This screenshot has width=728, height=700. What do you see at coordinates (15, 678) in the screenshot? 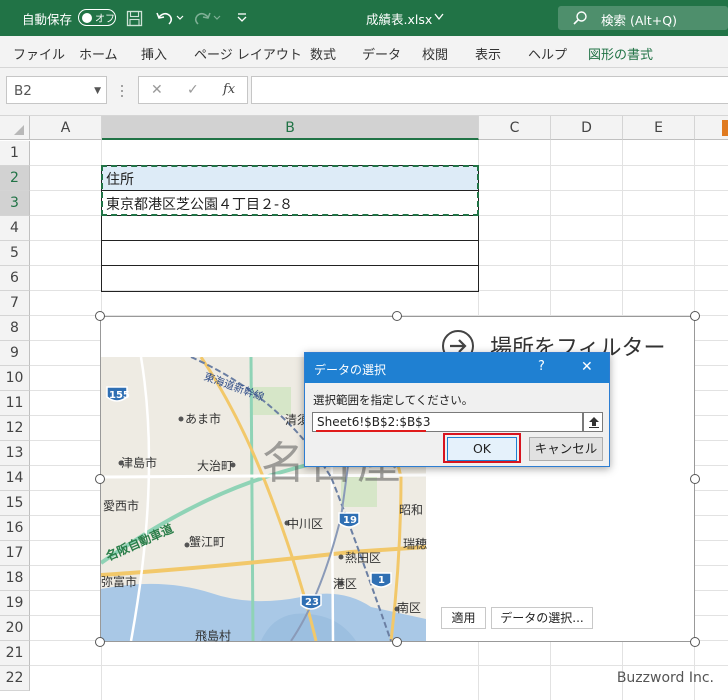
I see `row-header-22: 22` at bounding box center [15, 678].